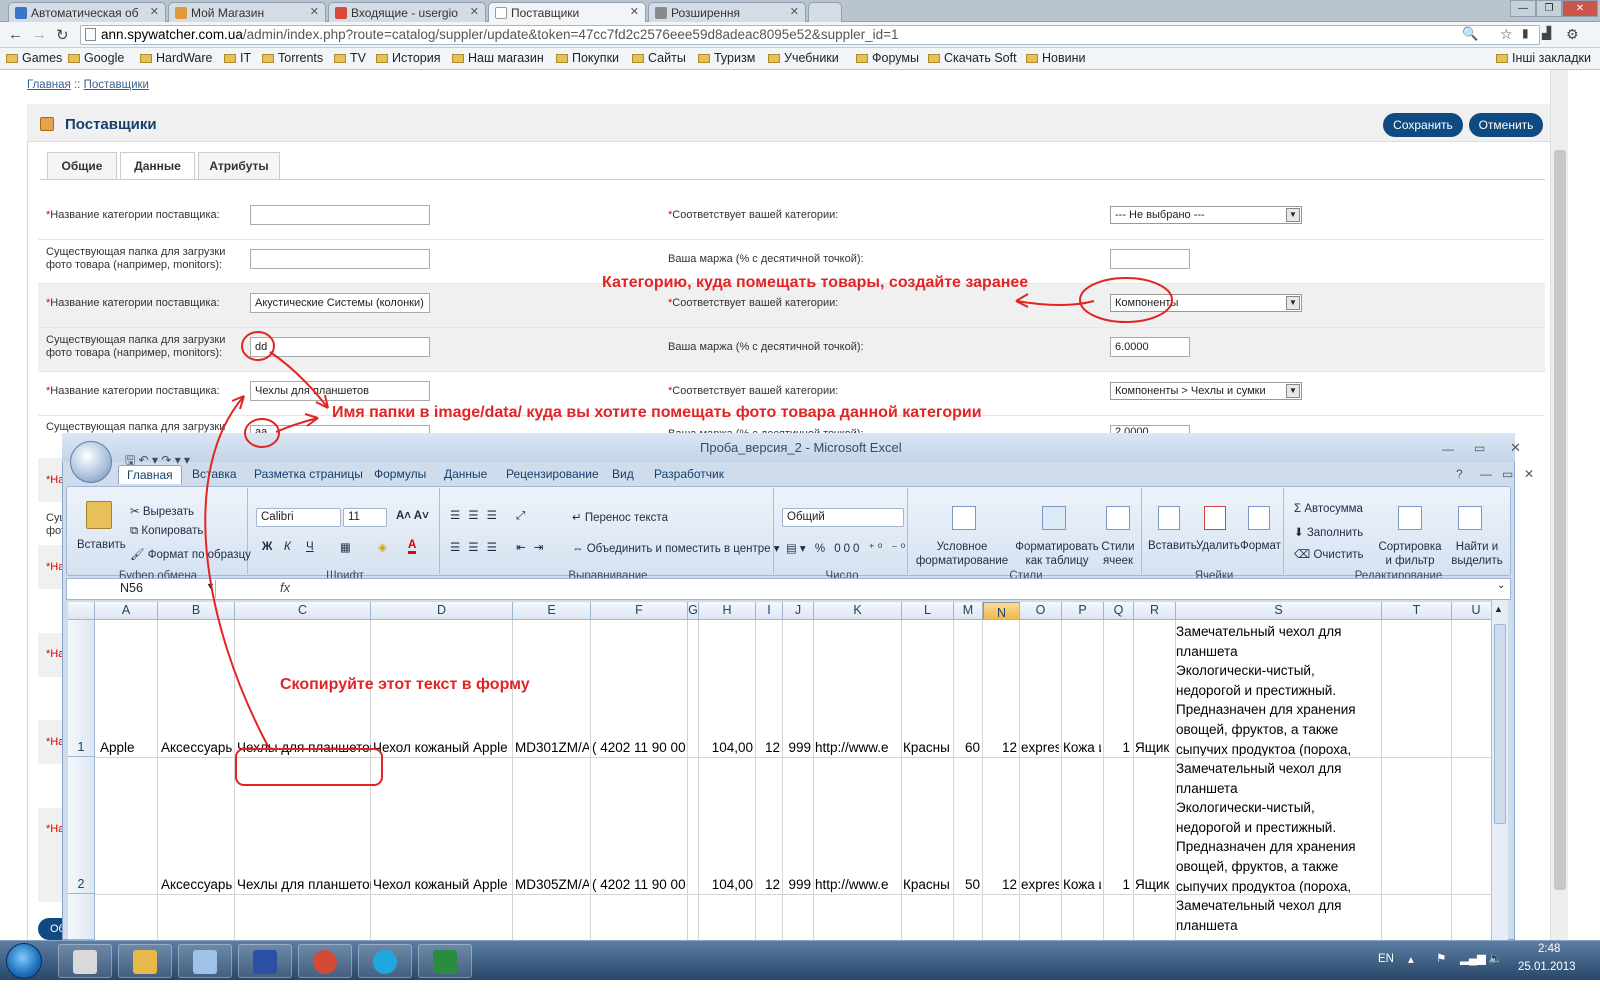 The width and height of the screenshot is (1600, 1000). What do you see at coordinates (24, 961) in the screenshot?
I see `start-button` at bounding box center [24, 961].